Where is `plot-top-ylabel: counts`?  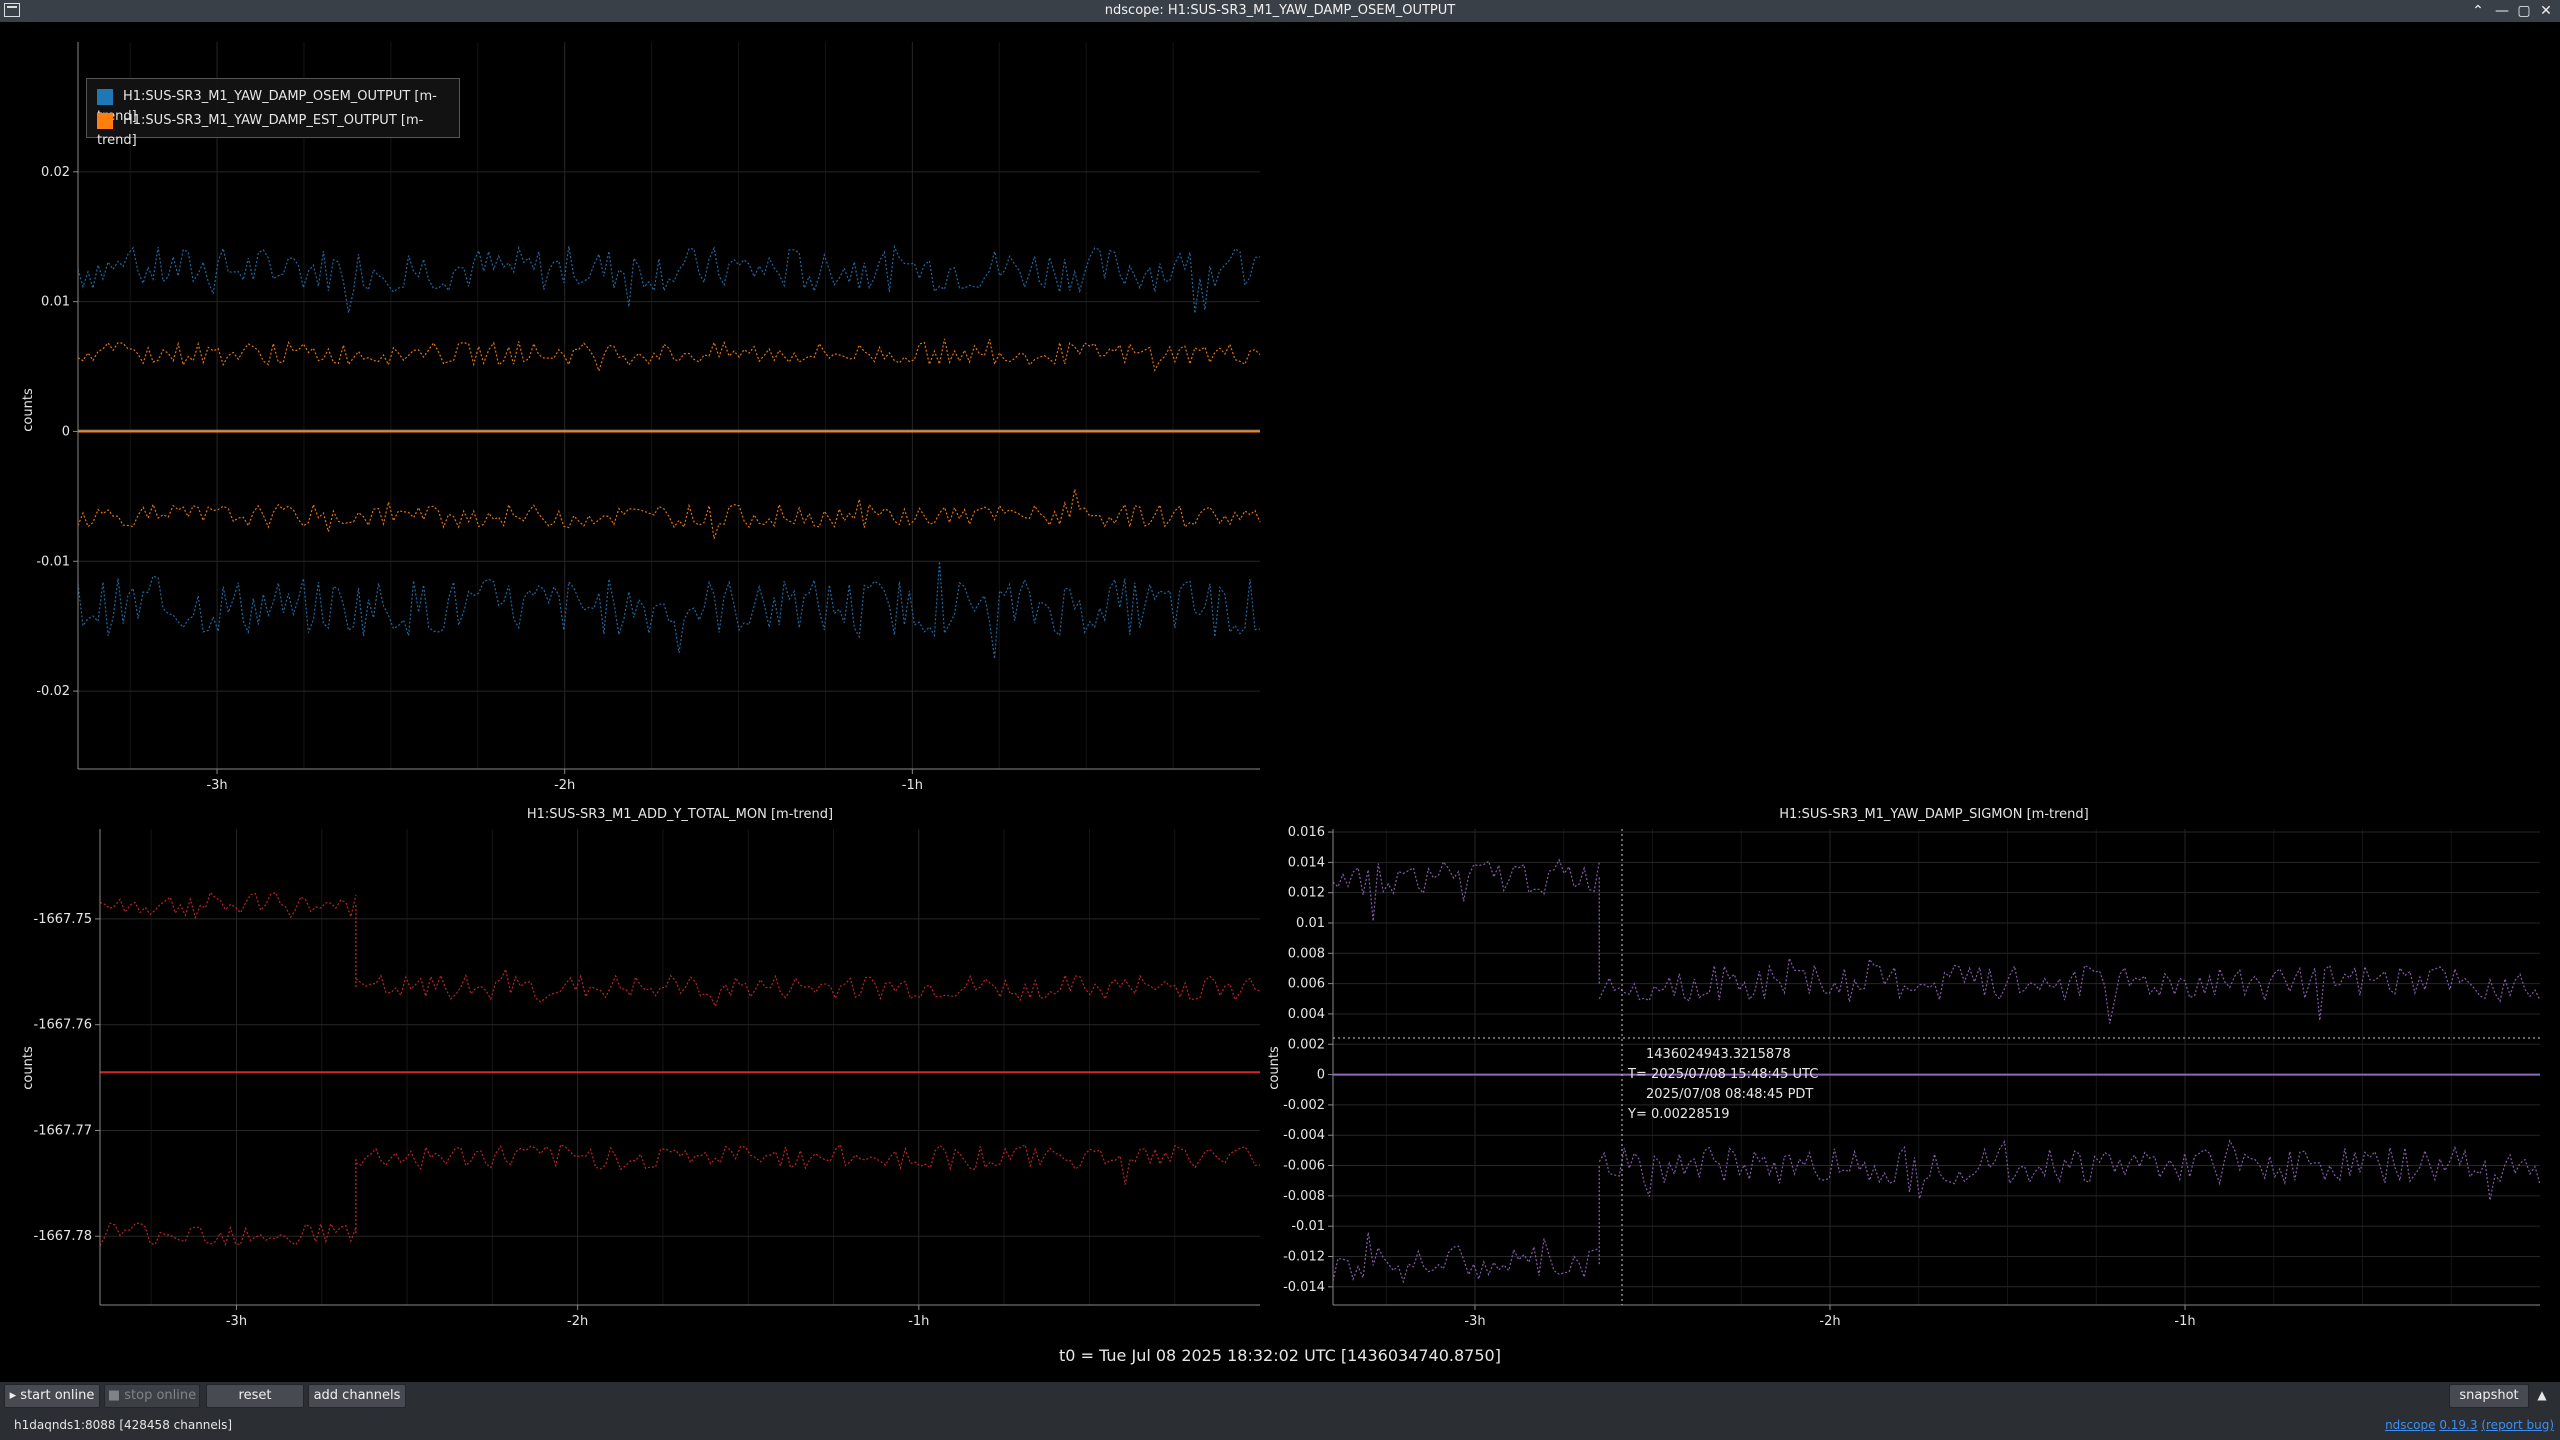 plot-top-ylabel: counts is located at coordinates (28, 410).